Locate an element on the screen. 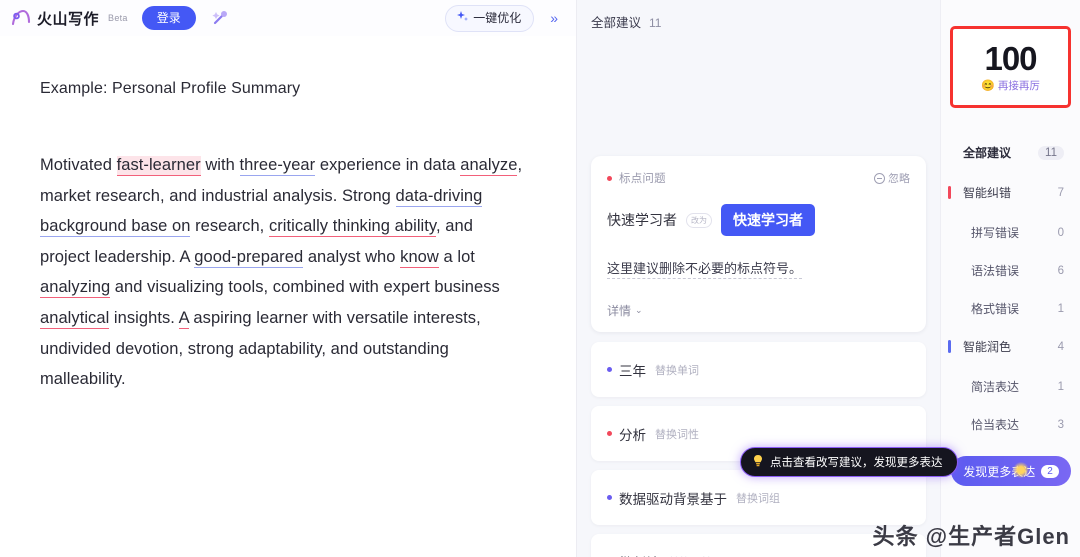 The image size is (1080, 557). magic-wand-icon is located at coordinates (220, 18).